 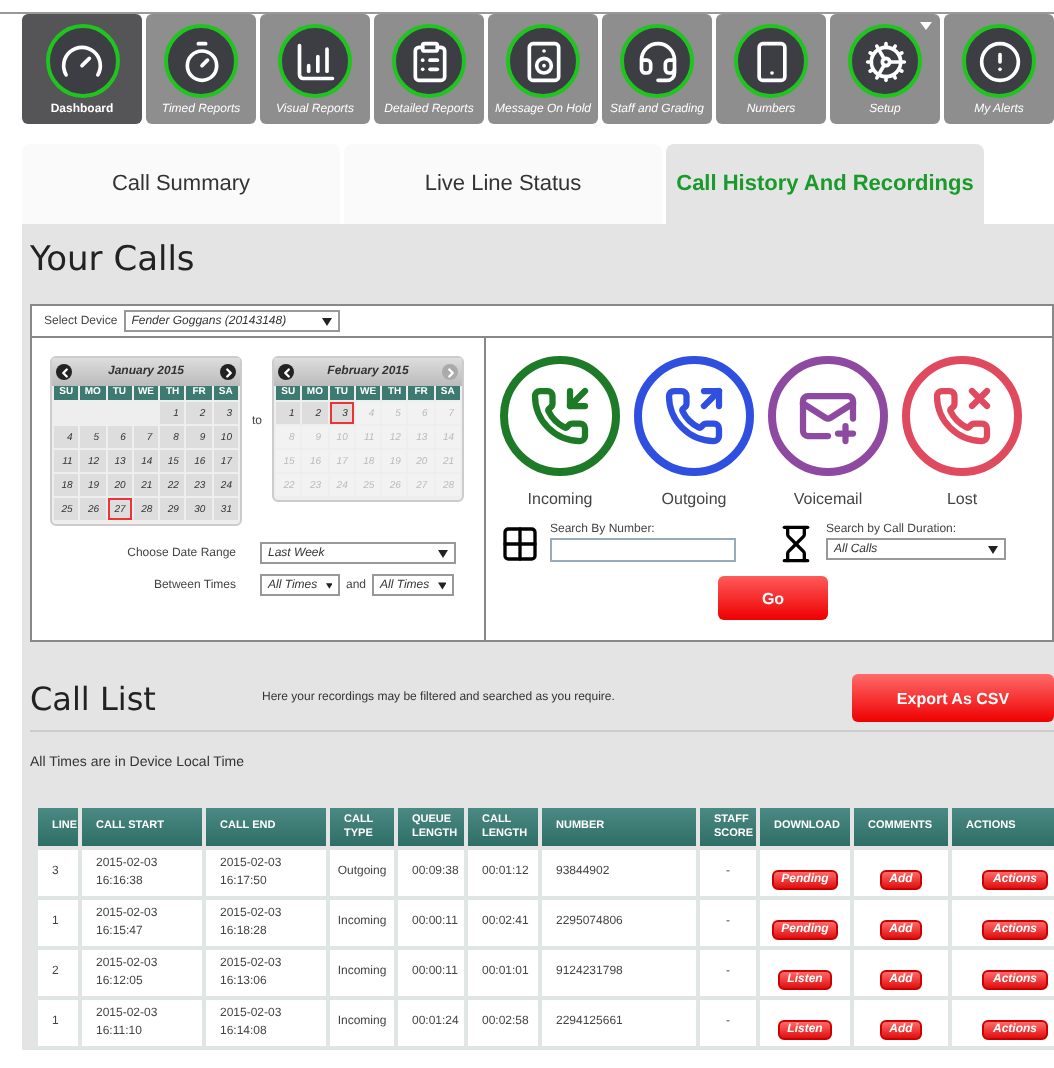 I want to click on tab: Call Summary, so click(x=181, y=184).